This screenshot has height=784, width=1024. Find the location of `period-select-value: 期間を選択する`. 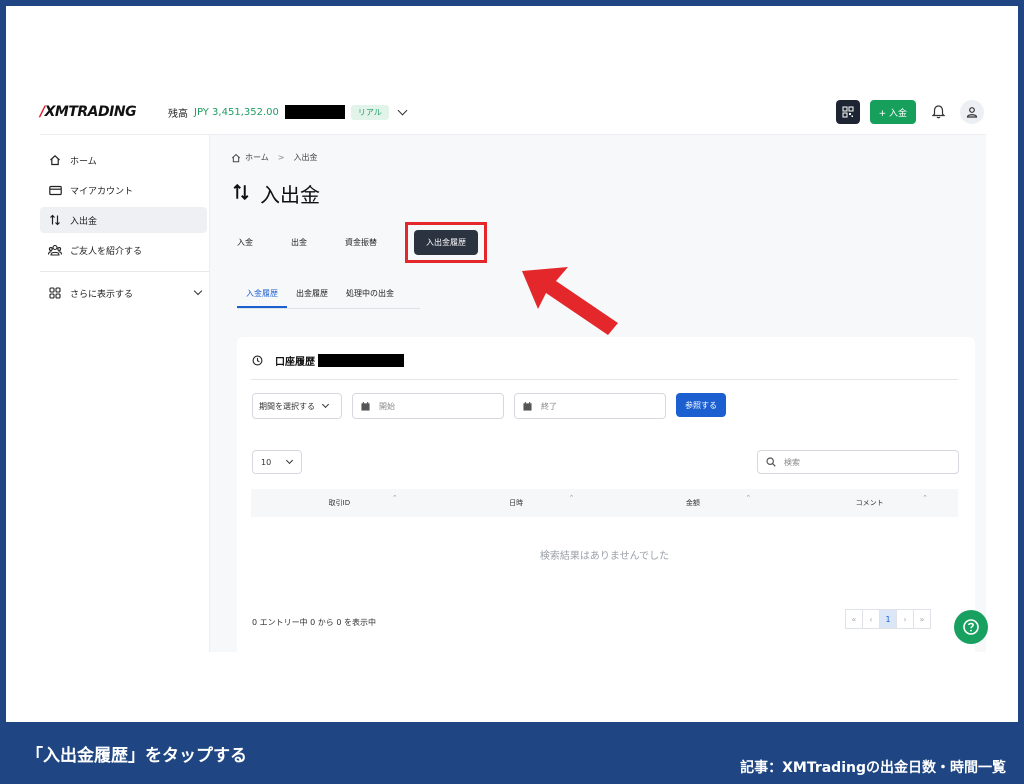

period-select-value: 期間を選択する is located at coordinates (287, 406).